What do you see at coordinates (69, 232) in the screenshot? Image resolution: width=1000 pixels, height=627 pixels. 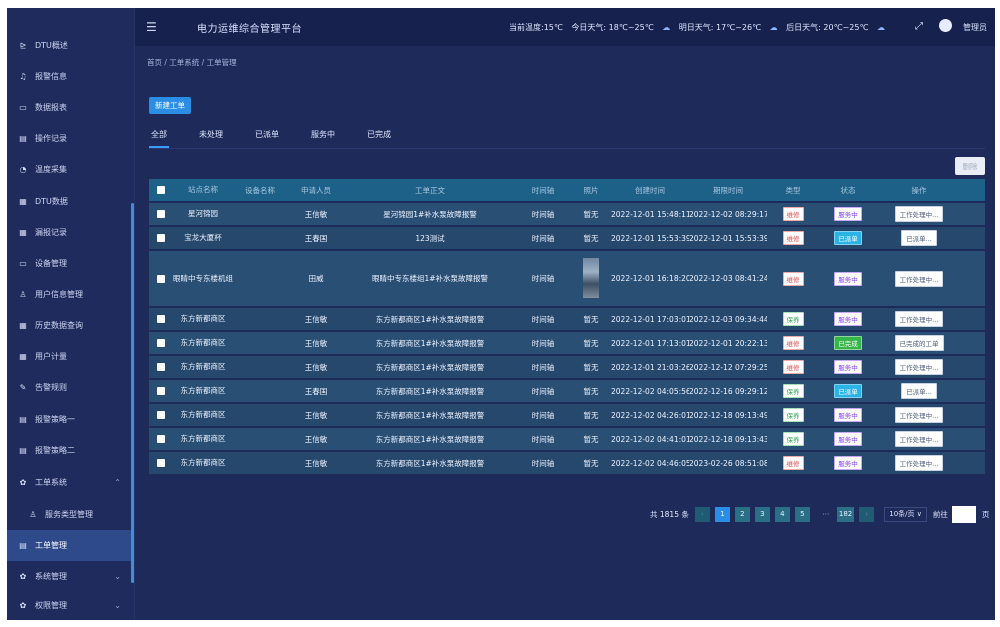 I see `sidebar-item: ▦ 漏报记录` at bounding box center [69, 232].